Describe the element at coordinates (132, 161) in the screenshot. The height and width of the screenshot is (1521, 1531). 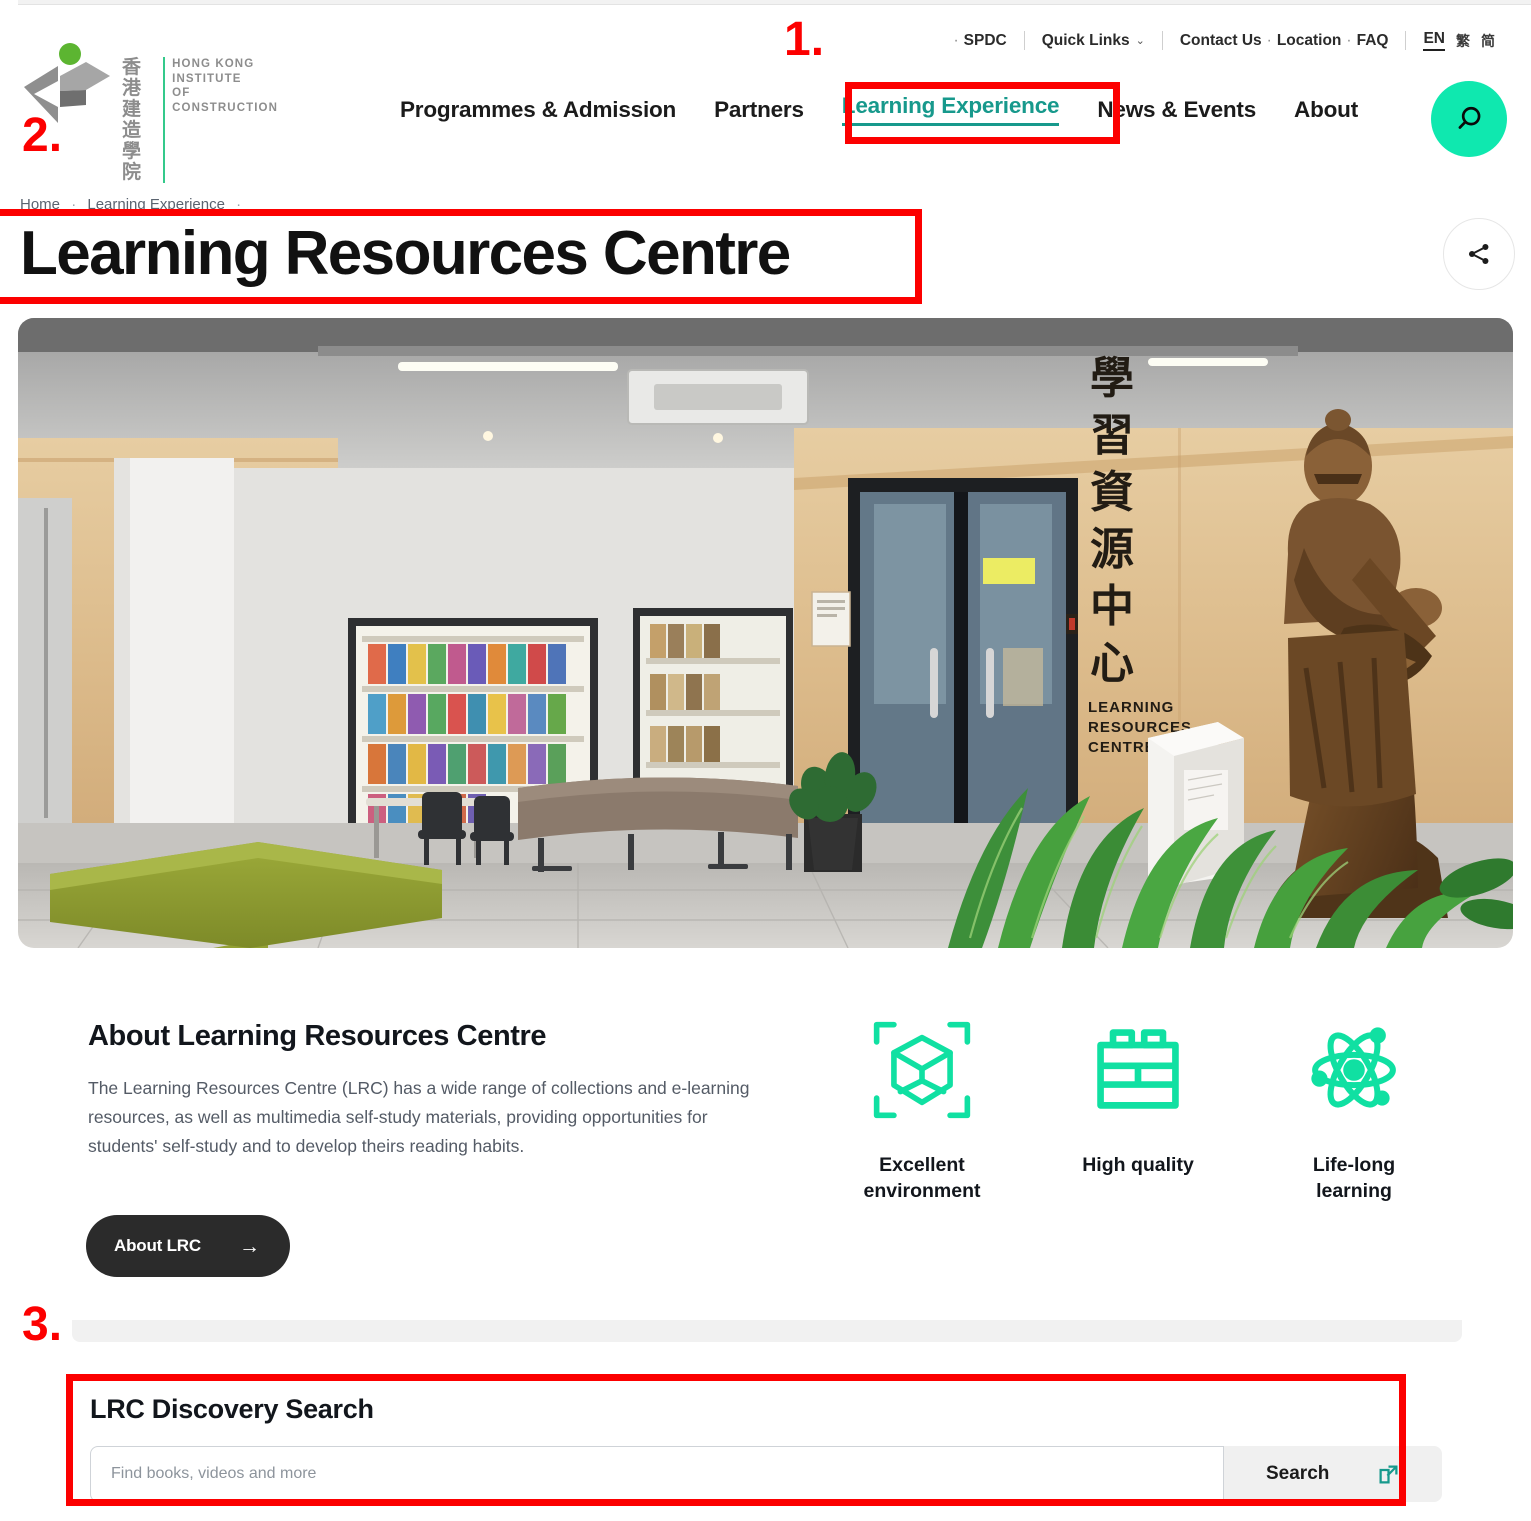
I see `logo-cn-line-3: 學院` at that location.